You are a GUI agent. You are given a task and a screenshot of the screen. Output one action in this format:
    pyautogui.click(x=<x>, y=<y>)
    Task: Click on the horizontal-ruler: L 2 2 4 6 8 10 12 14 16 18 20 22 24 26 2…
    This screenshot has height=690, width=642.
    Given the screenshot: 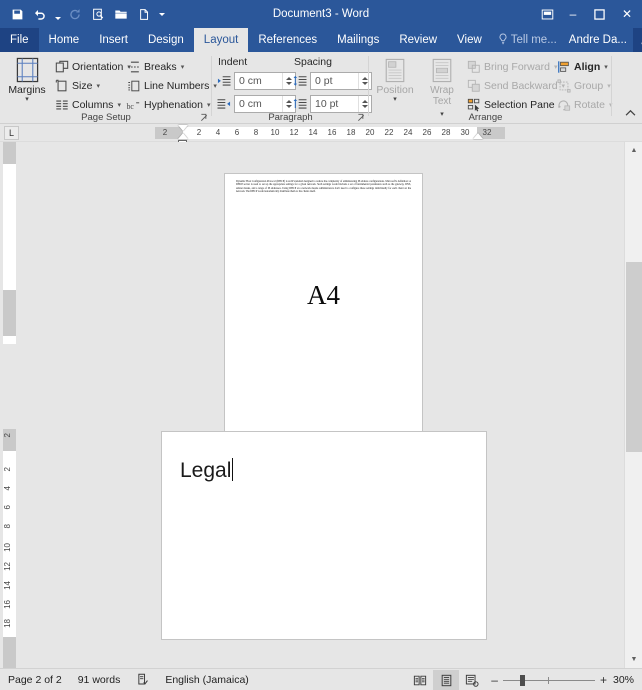 What is the action you would take?
    pyautogui.click(x=321, y=135)
    